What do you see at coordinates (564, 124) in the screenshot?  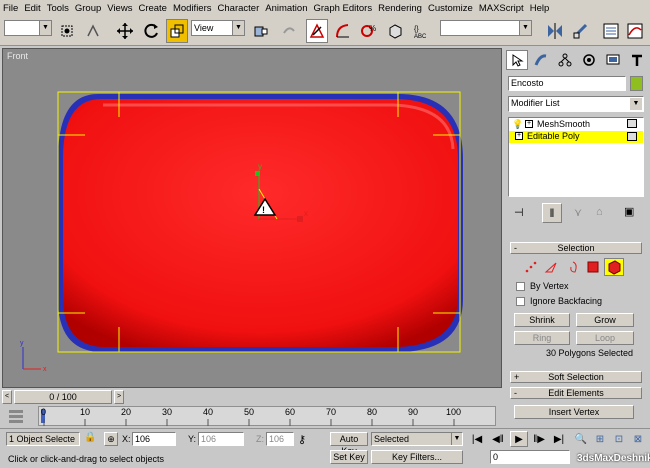 I see `stack-item-label: MeshSmooth` at bounding box center [564, 124].